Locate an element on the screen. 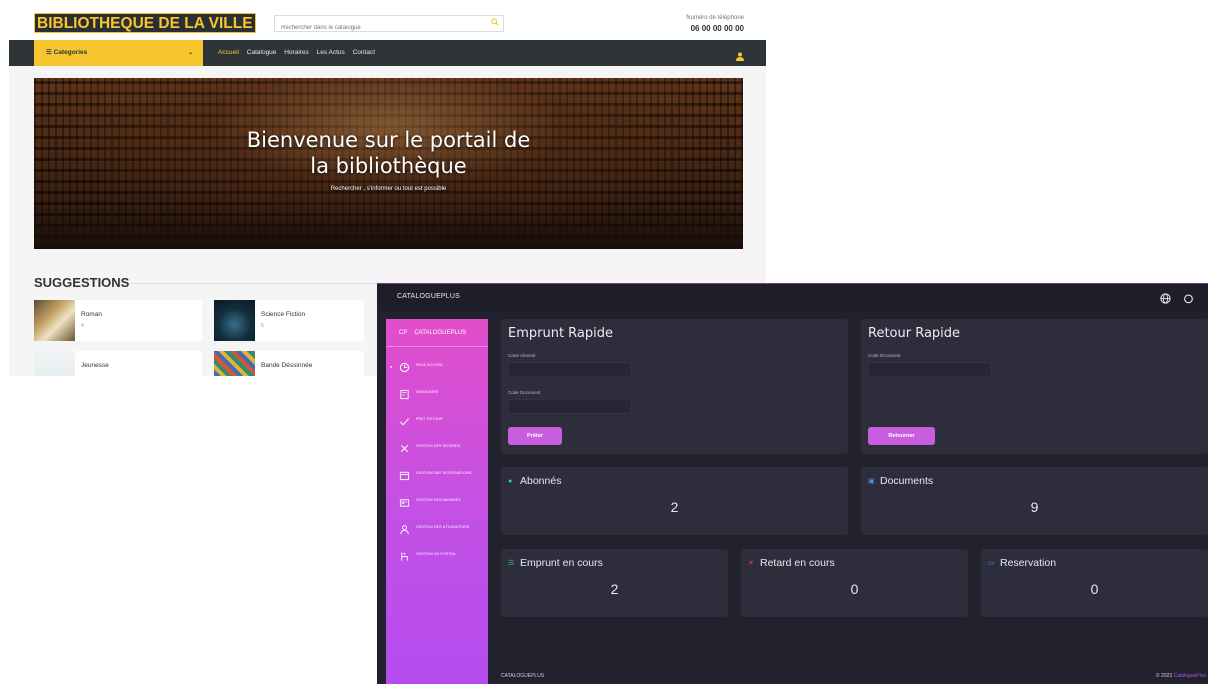  abonnes-stat-card: ● Abonnés 2 is located at coordinates (674, 501).